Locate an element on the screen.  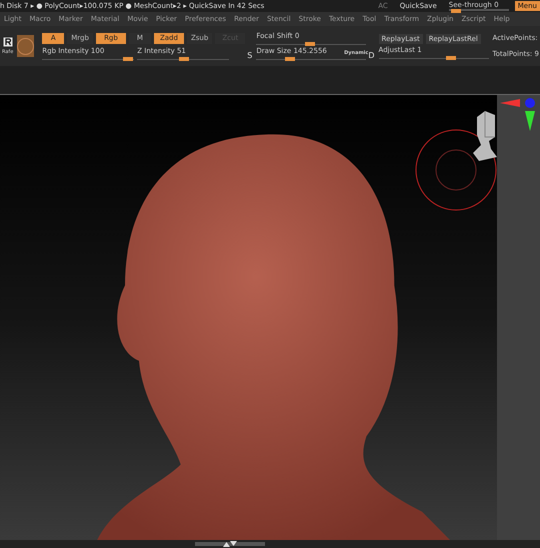
rotation-circle-icon is located at coordinates (456, 170).